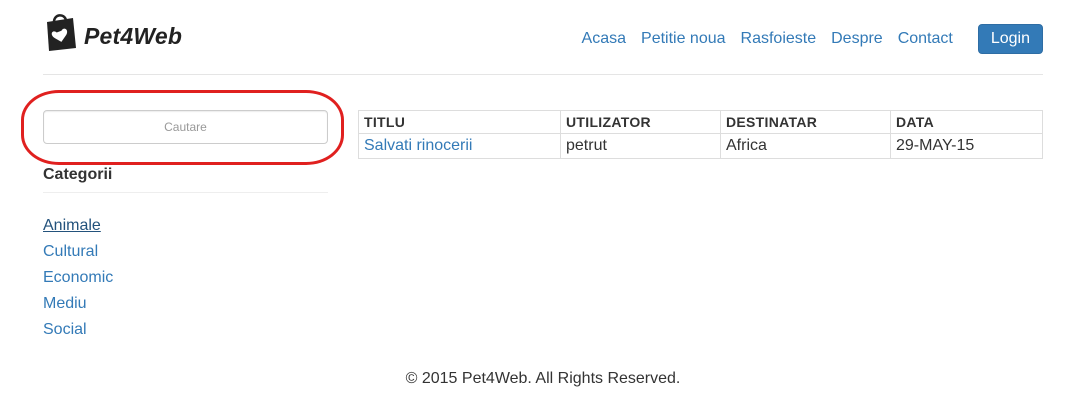  What do you see at coordinates (966, 146) in the screenshot?
I see `cell-date: 29-MAY-15` at bounding box center [966, 146].